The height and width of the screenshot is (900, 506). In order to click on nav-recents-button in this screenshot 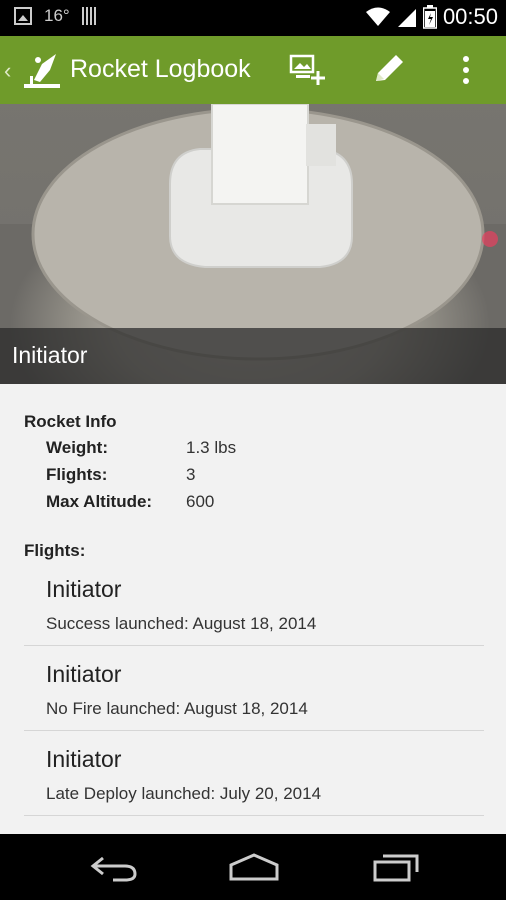, I will do `click(396, 867)`.